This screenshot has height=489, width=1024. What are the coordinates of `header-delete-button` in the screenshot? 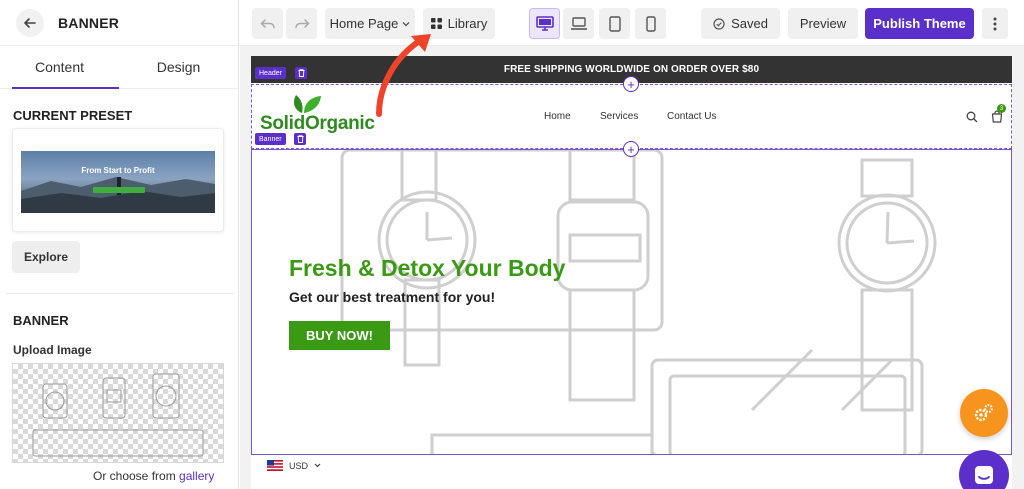 It's located at (301, 73).